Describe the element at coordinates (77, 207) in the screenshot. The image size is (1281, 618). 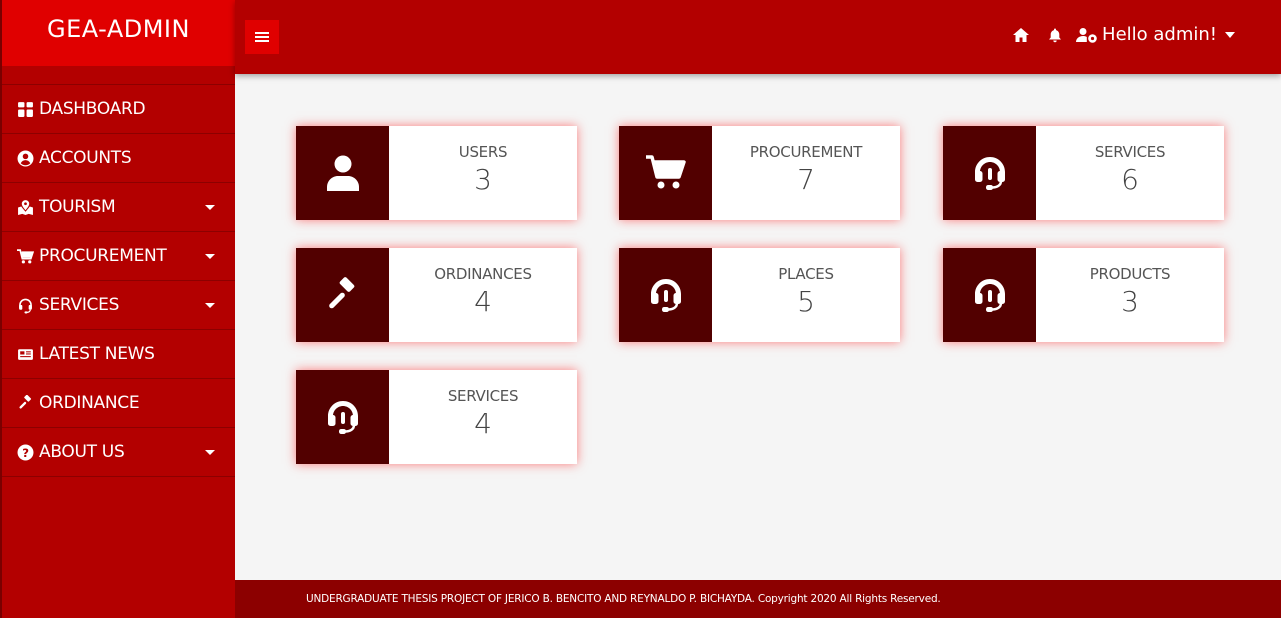
I see `sidebar-item-label: TOURISM` at that location.